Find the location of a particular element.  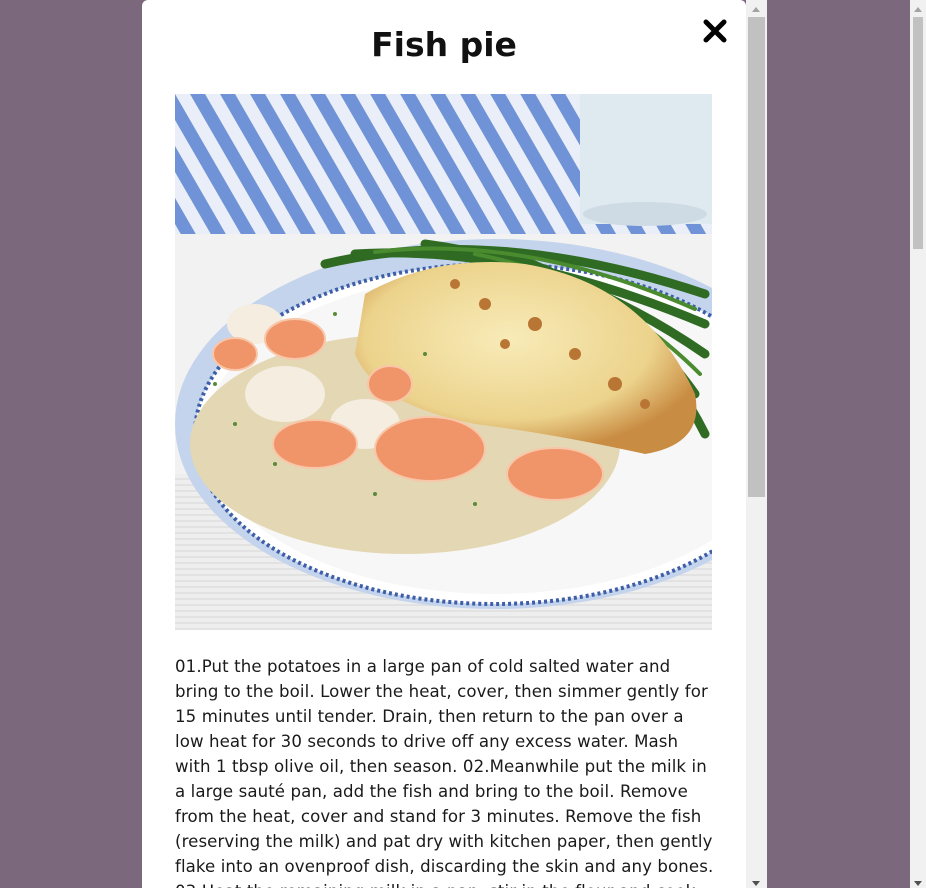

modal-scrollbar-thumb is located at coordinates (756, 257).